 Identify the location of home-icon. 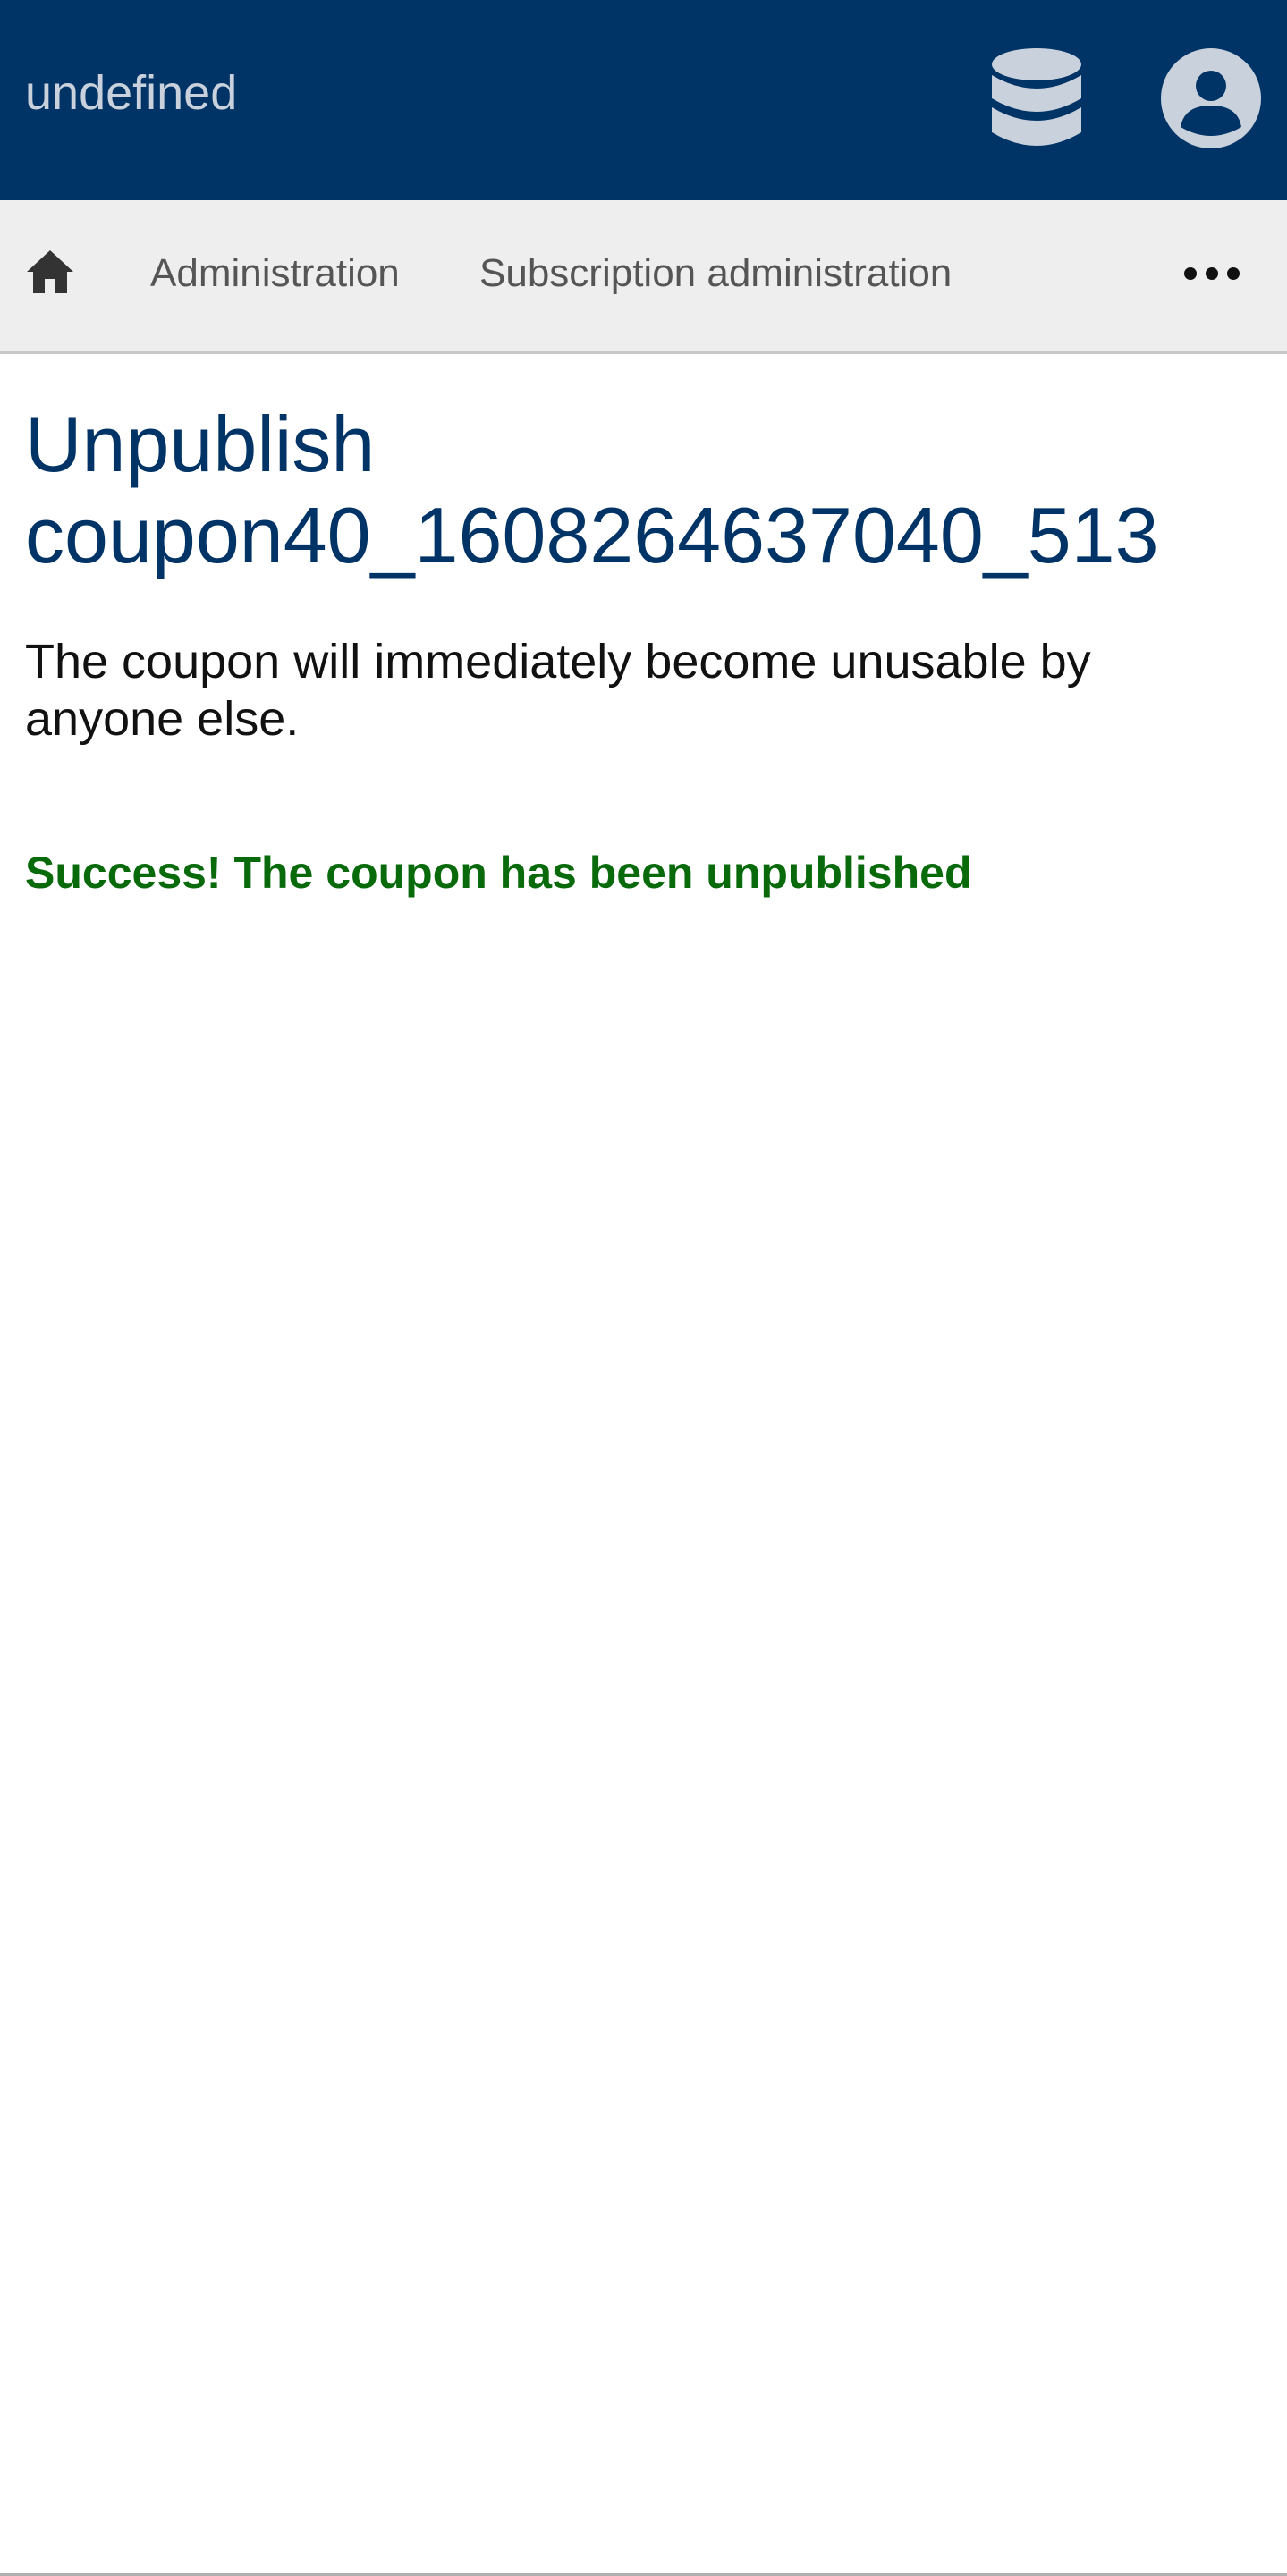
(50, 271).